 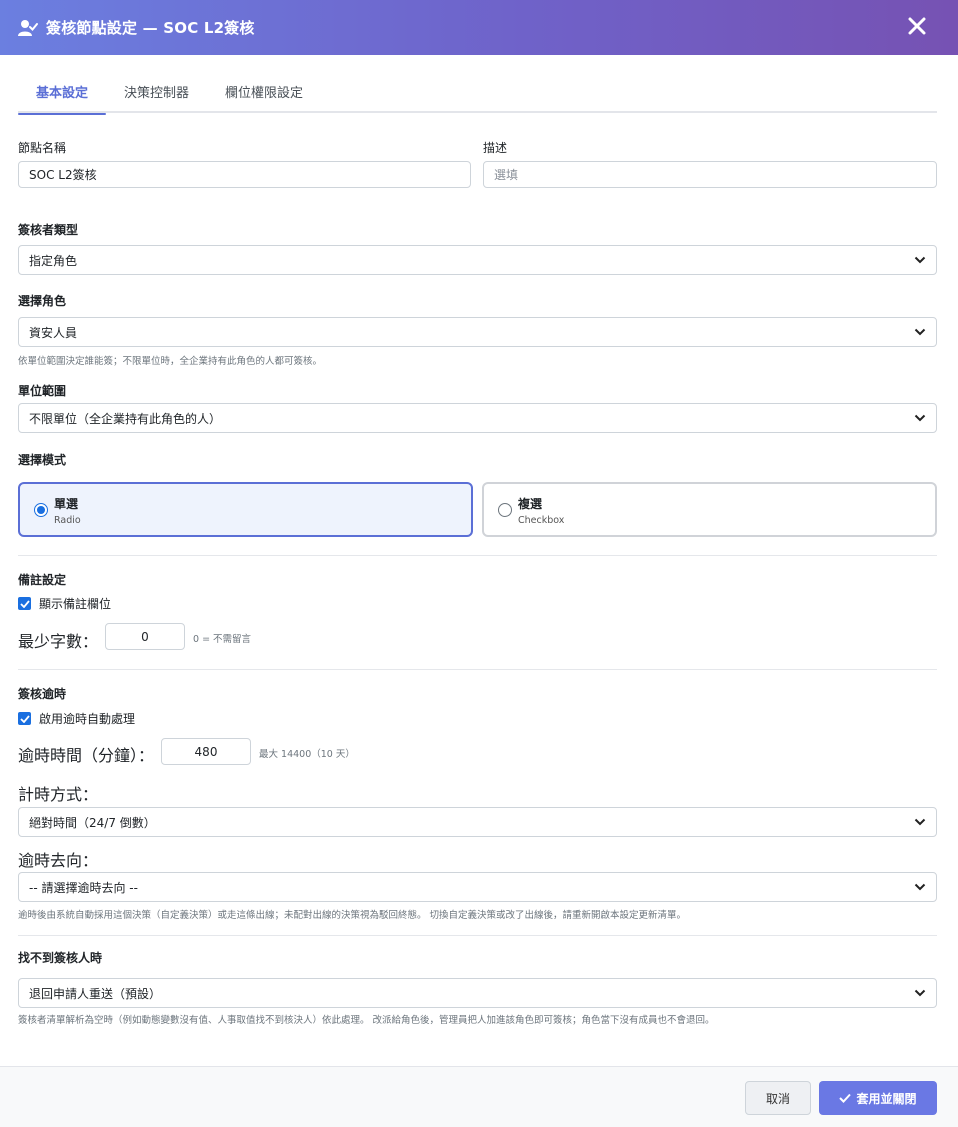 I want to click on timeout-minutes-label: 逾時時間（分鐘）：, so click(x=86, y=755).